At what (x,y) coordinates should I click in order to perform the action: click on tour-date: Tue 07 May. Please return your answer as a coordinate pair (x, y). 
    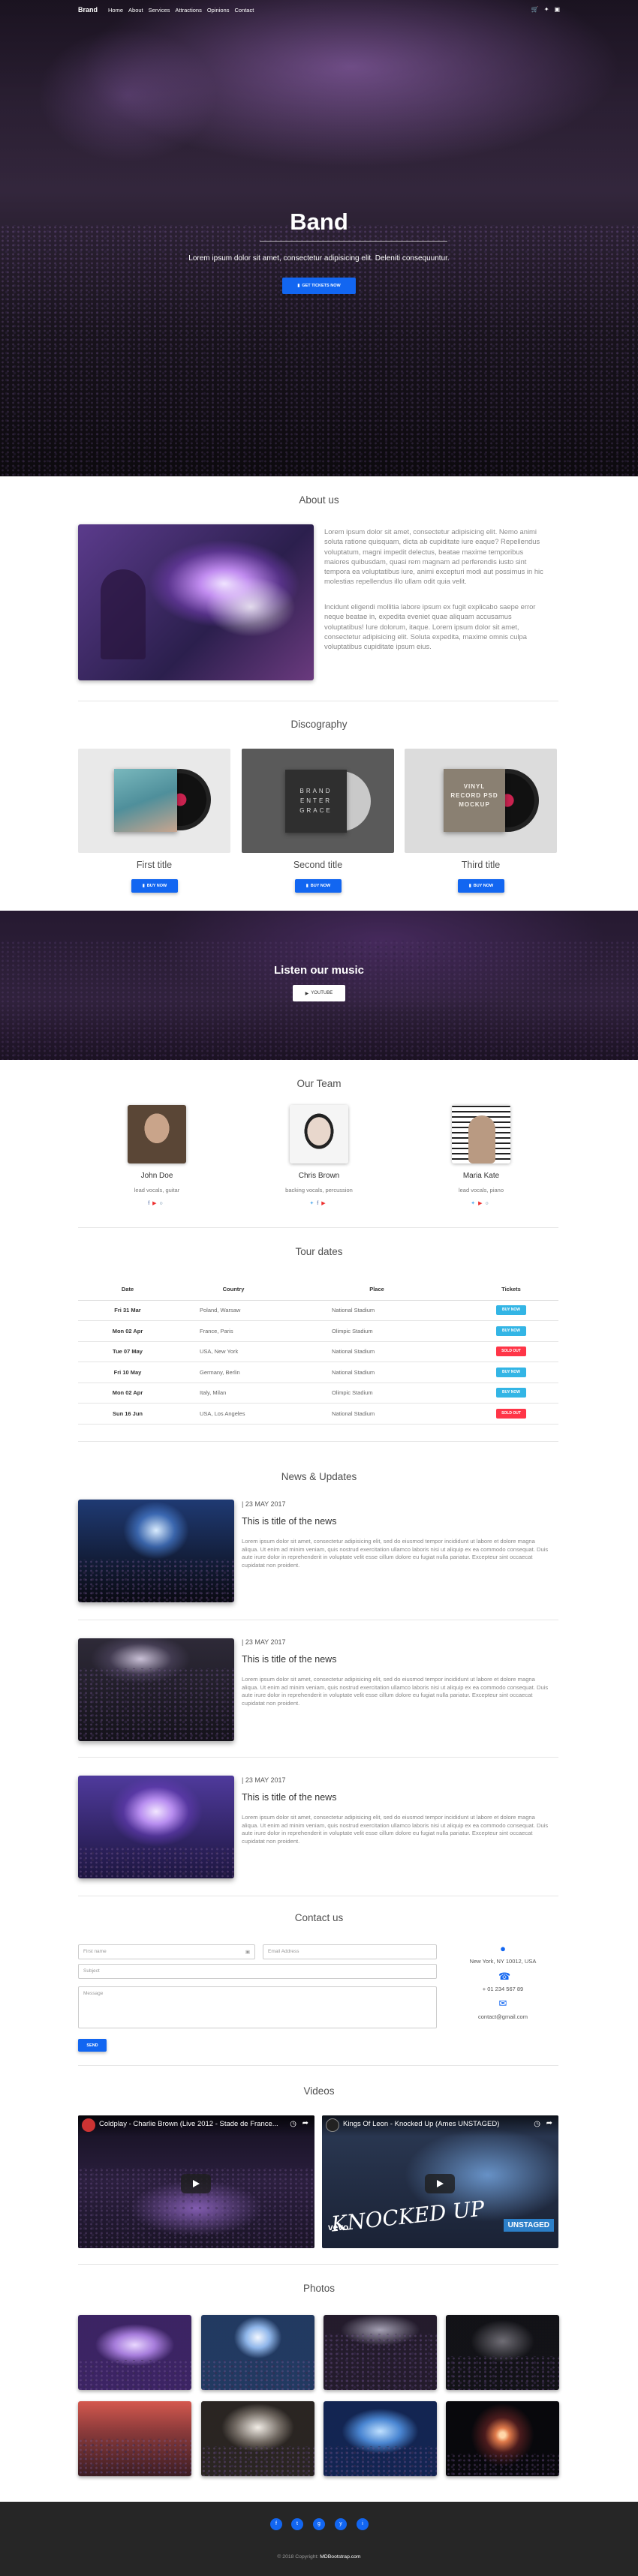
    Looking at the image, I should click on (128, 1351).